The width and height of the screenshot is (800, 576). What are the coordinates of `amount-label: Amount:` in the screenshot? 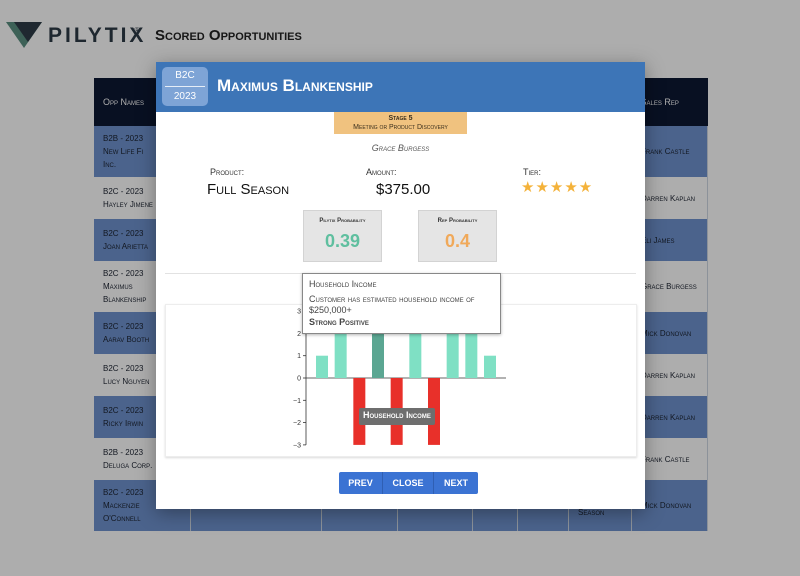 It's located at (381, 172).